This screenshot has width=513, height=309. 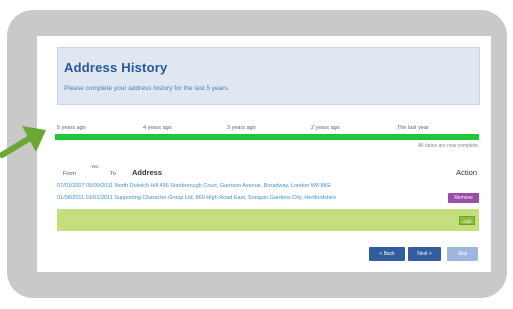 I want to click on timeline-progress-fill, so click(x=267, y=137).